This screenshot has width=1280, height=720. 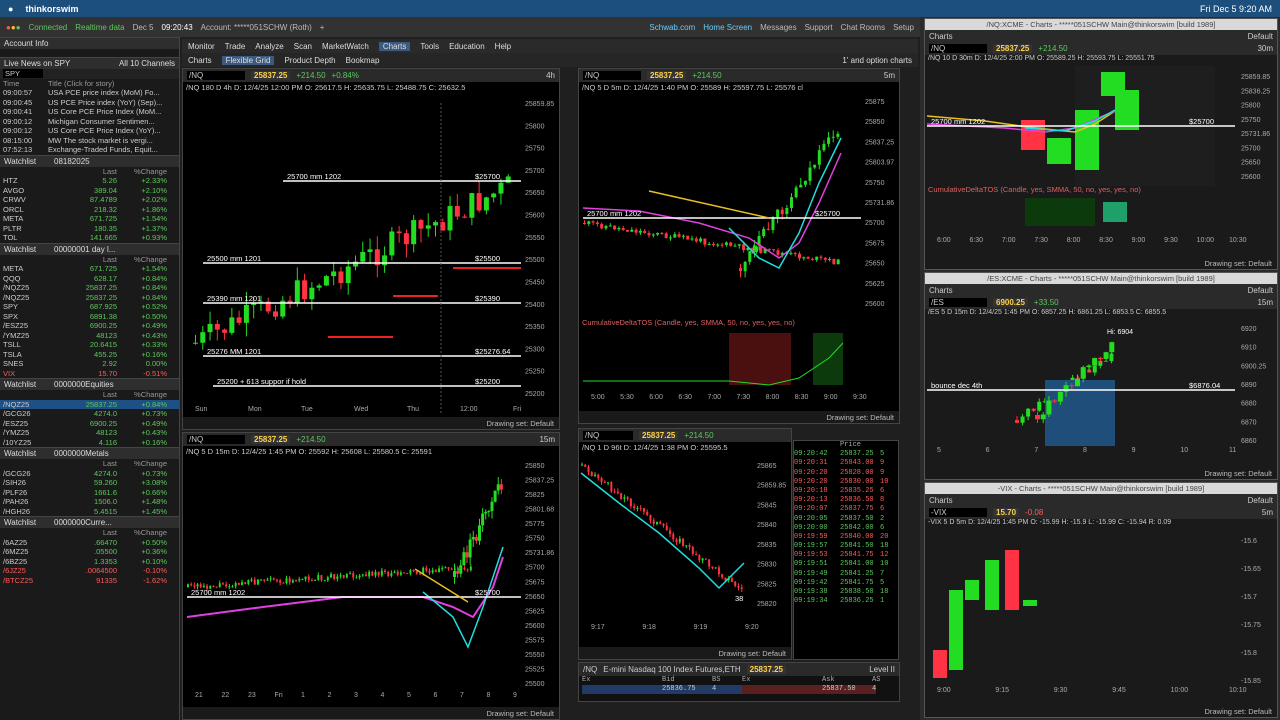 I want to click on watchlist-symbol: /PLF26, so click(x=29, y=492).